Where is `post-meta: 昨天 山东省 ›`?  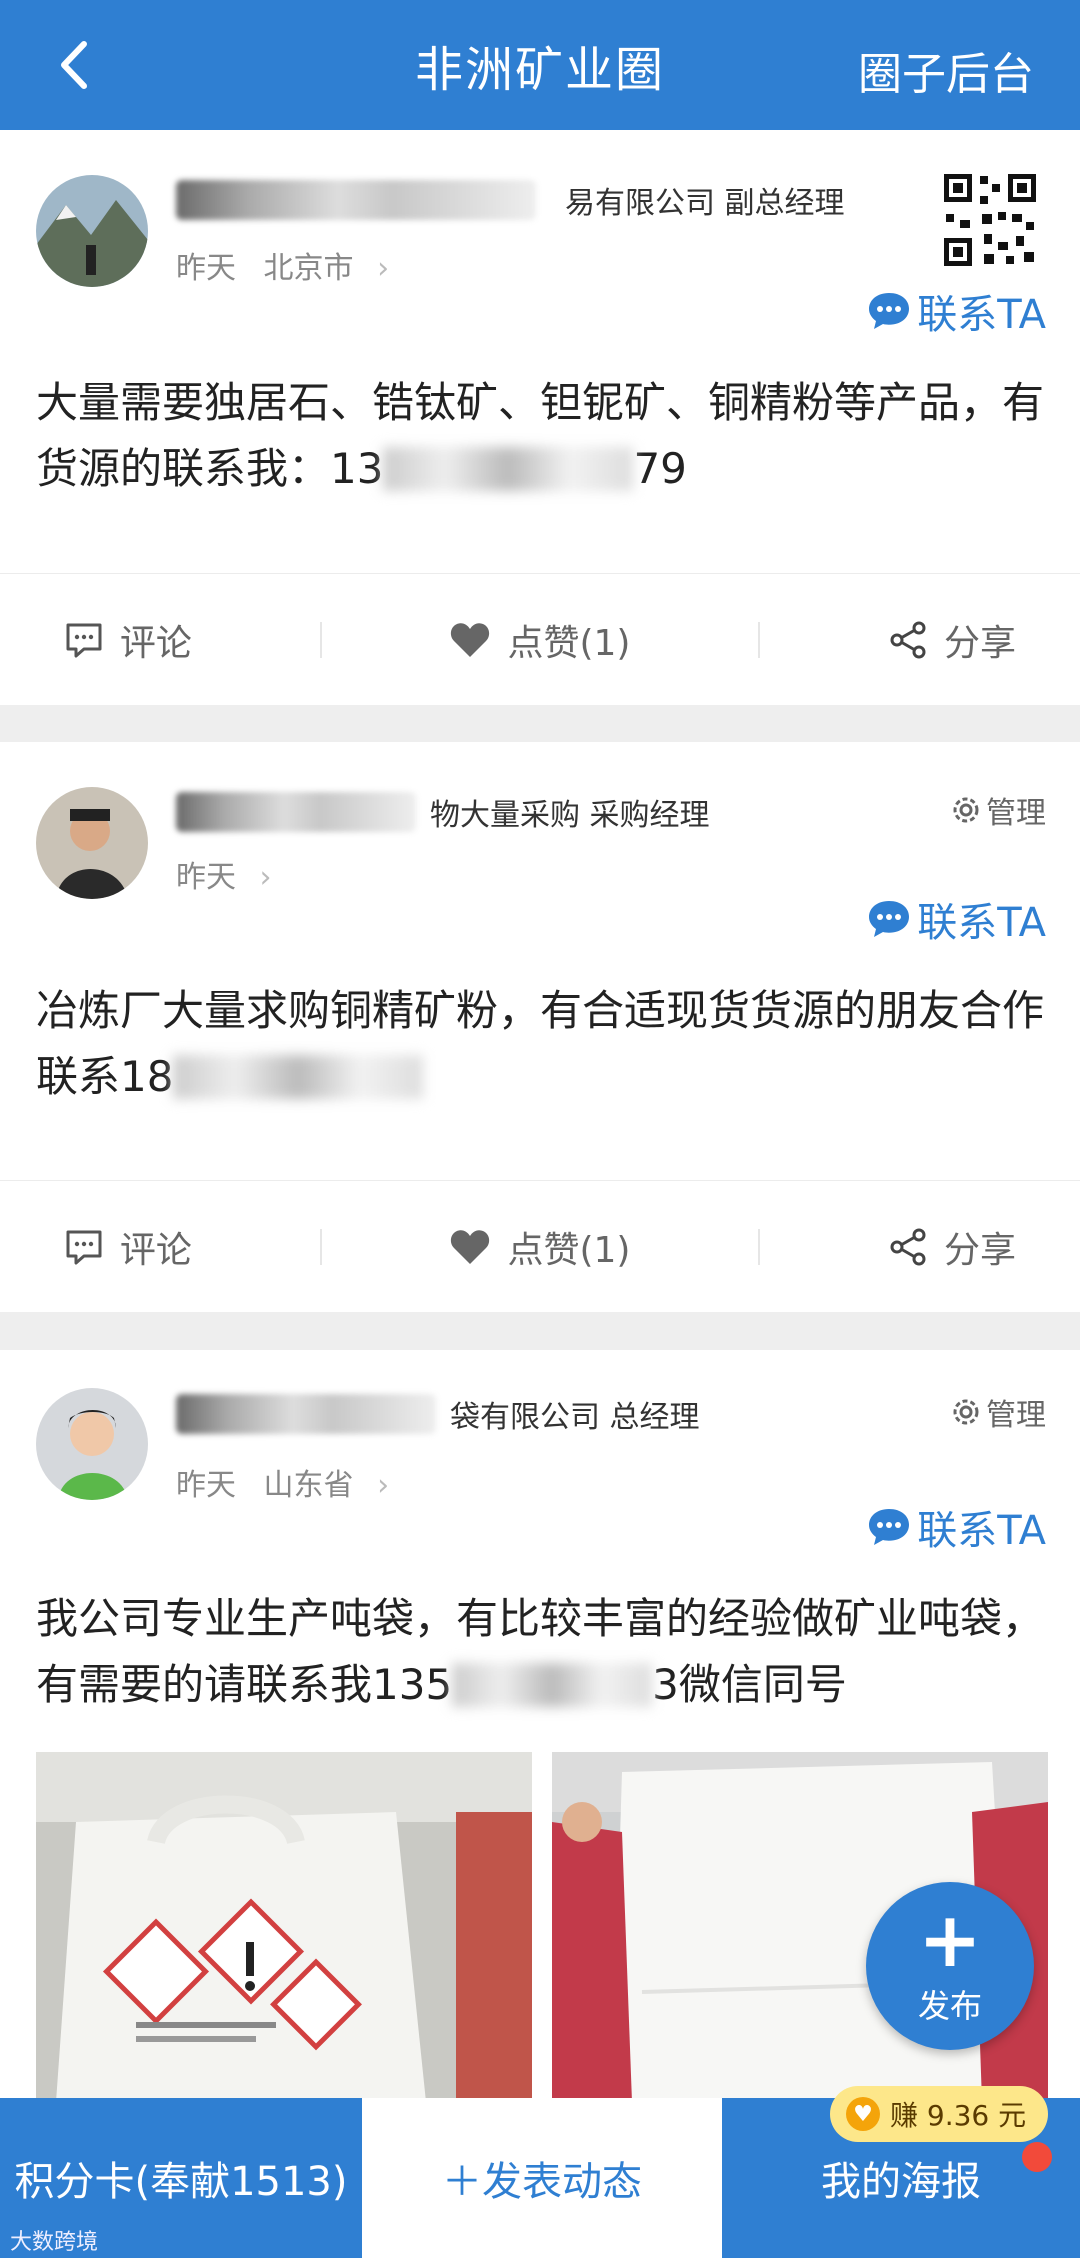
post-meta: 昨天 山东省 › is located at coordinates (282, 1482).